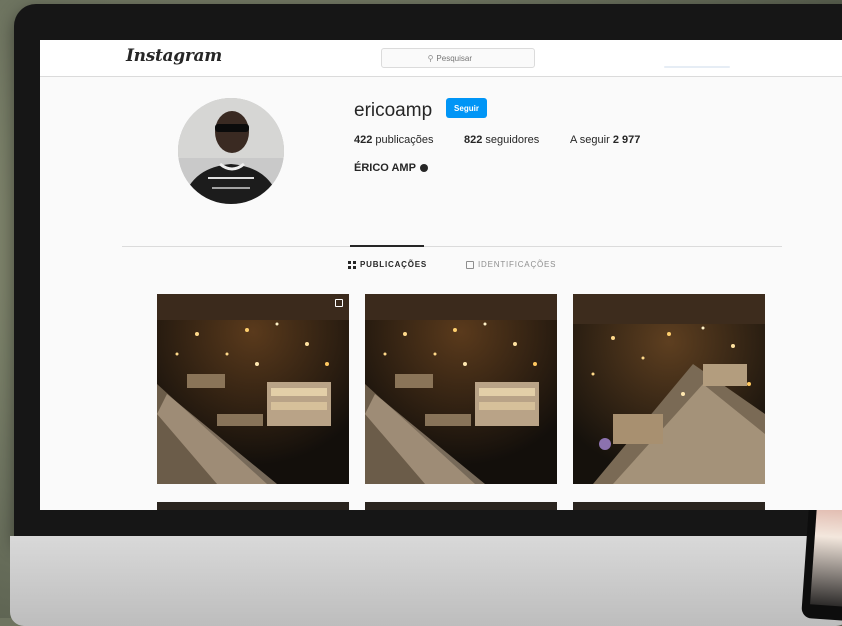 Image resolution: width=842 pixels, height=626 pixels. I want to click on instagram-header: Instagram ⚲, so click(441, 58).